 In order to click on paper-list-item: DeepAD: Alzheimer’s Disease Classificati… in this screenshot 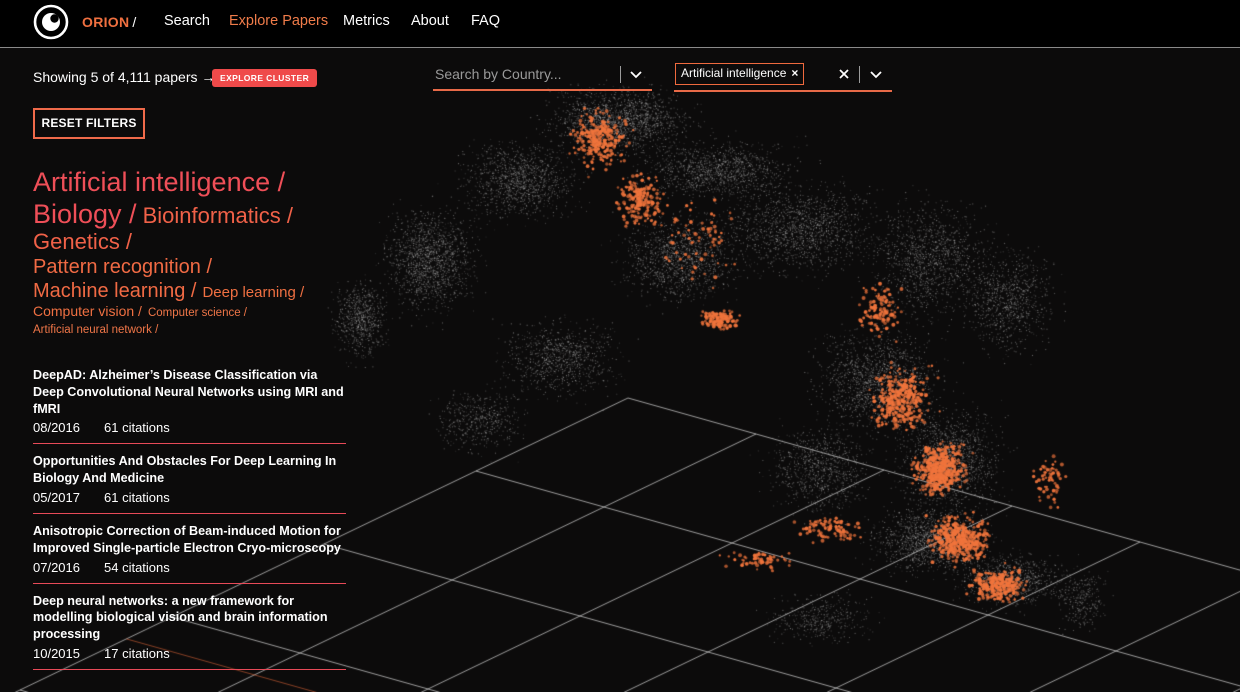, I will do `click(189, 406)`.